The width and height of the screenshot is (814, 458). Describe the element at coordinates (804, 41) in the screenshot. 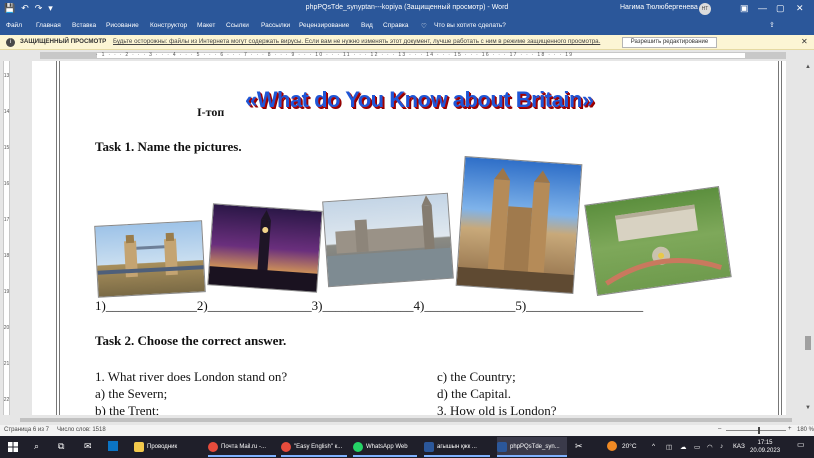

I see `close-bar-icon: ✕` at that location.